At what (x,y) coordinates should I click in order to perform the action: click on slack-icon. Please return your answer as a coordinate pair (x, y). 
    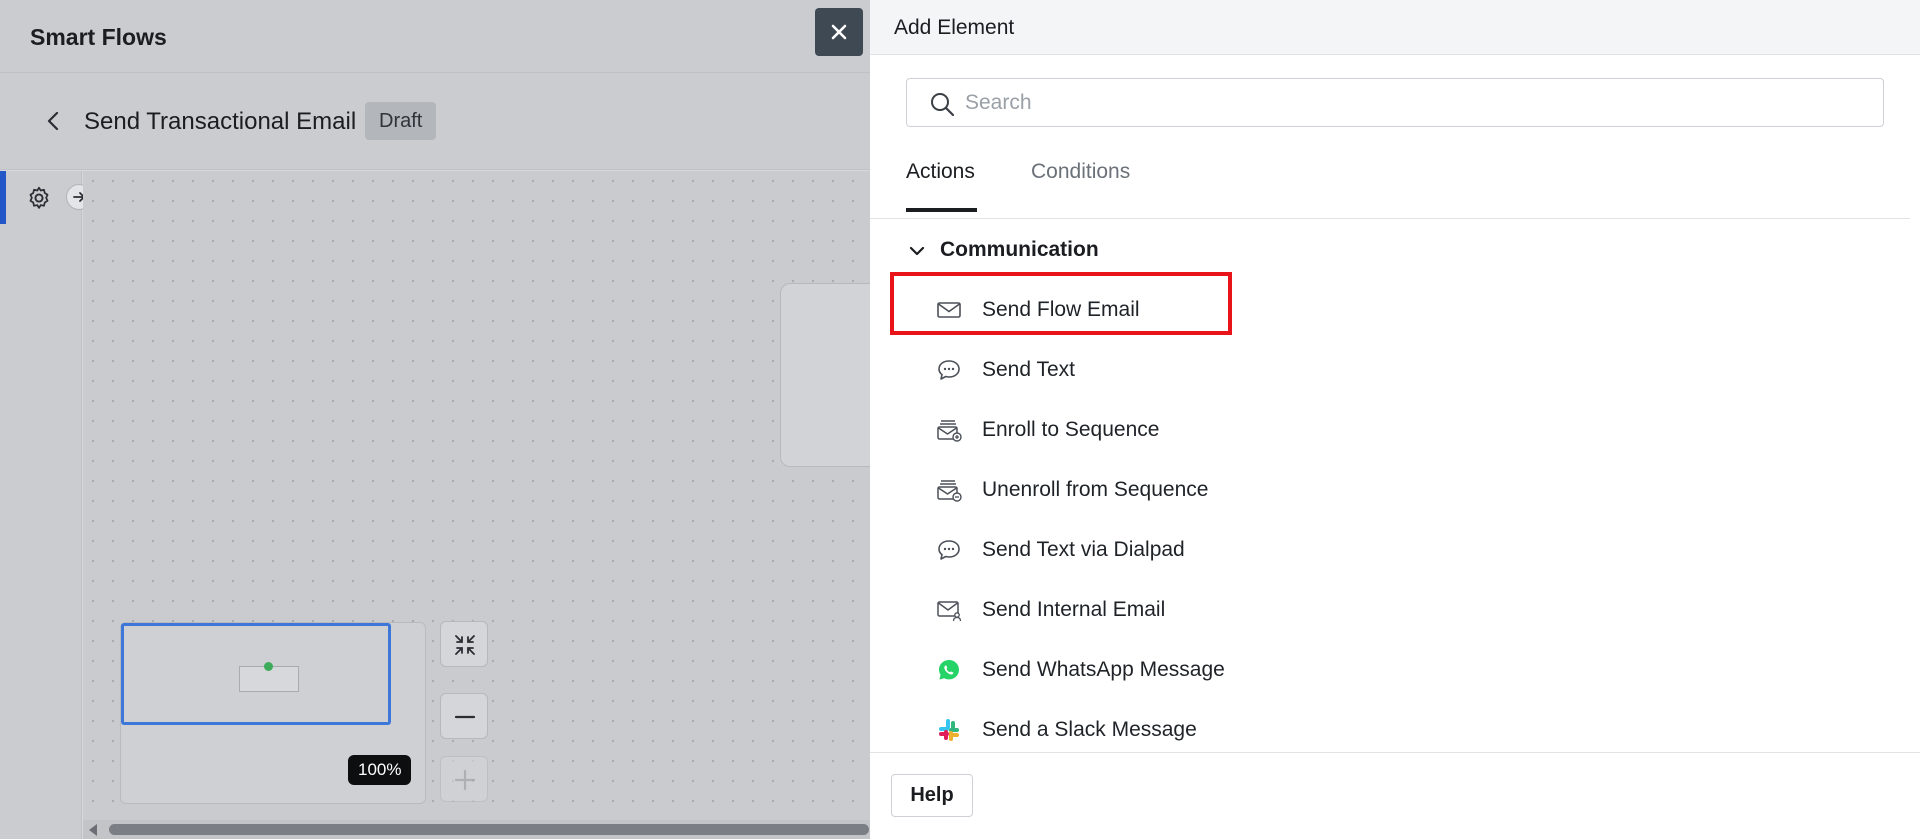
    Looking at the image, I should click on (949, 730).